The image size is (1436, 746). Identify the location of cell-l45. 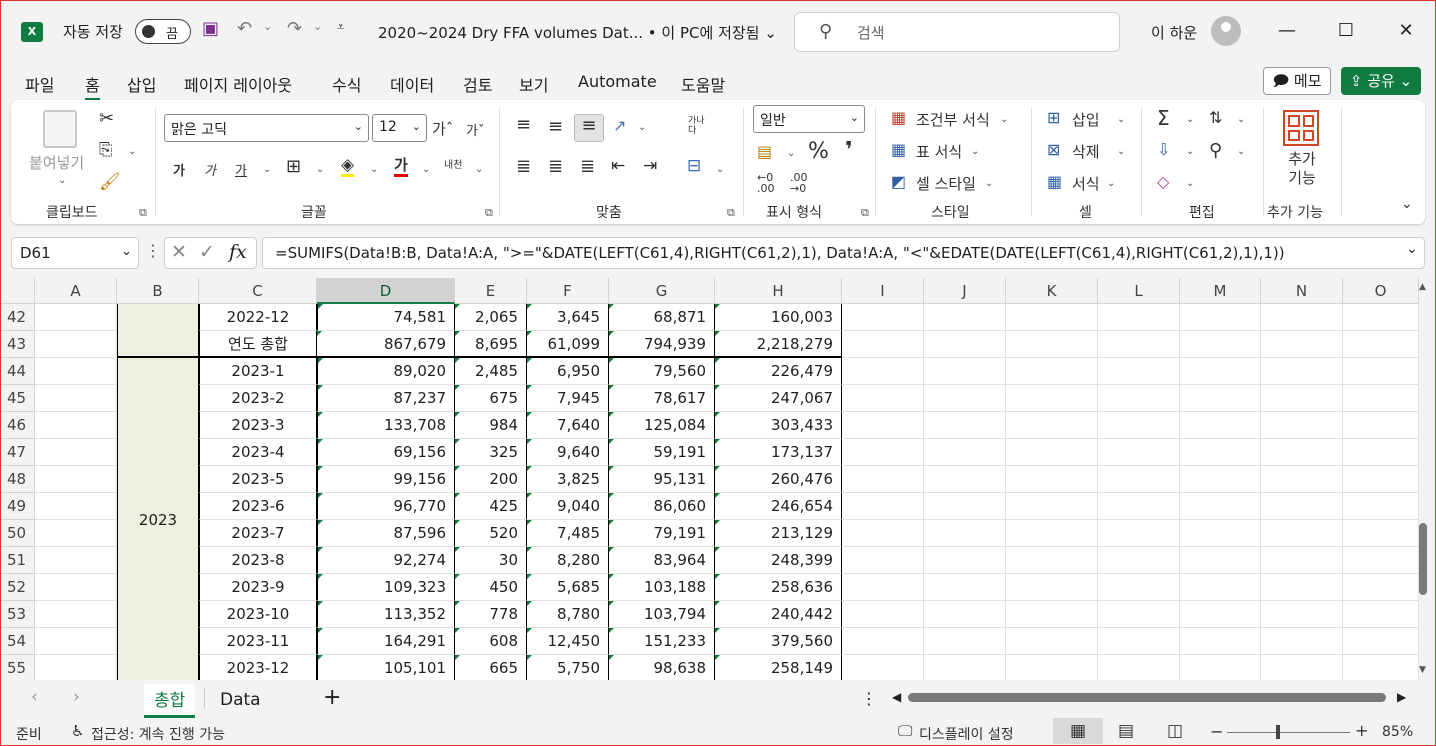
(1139, 398).